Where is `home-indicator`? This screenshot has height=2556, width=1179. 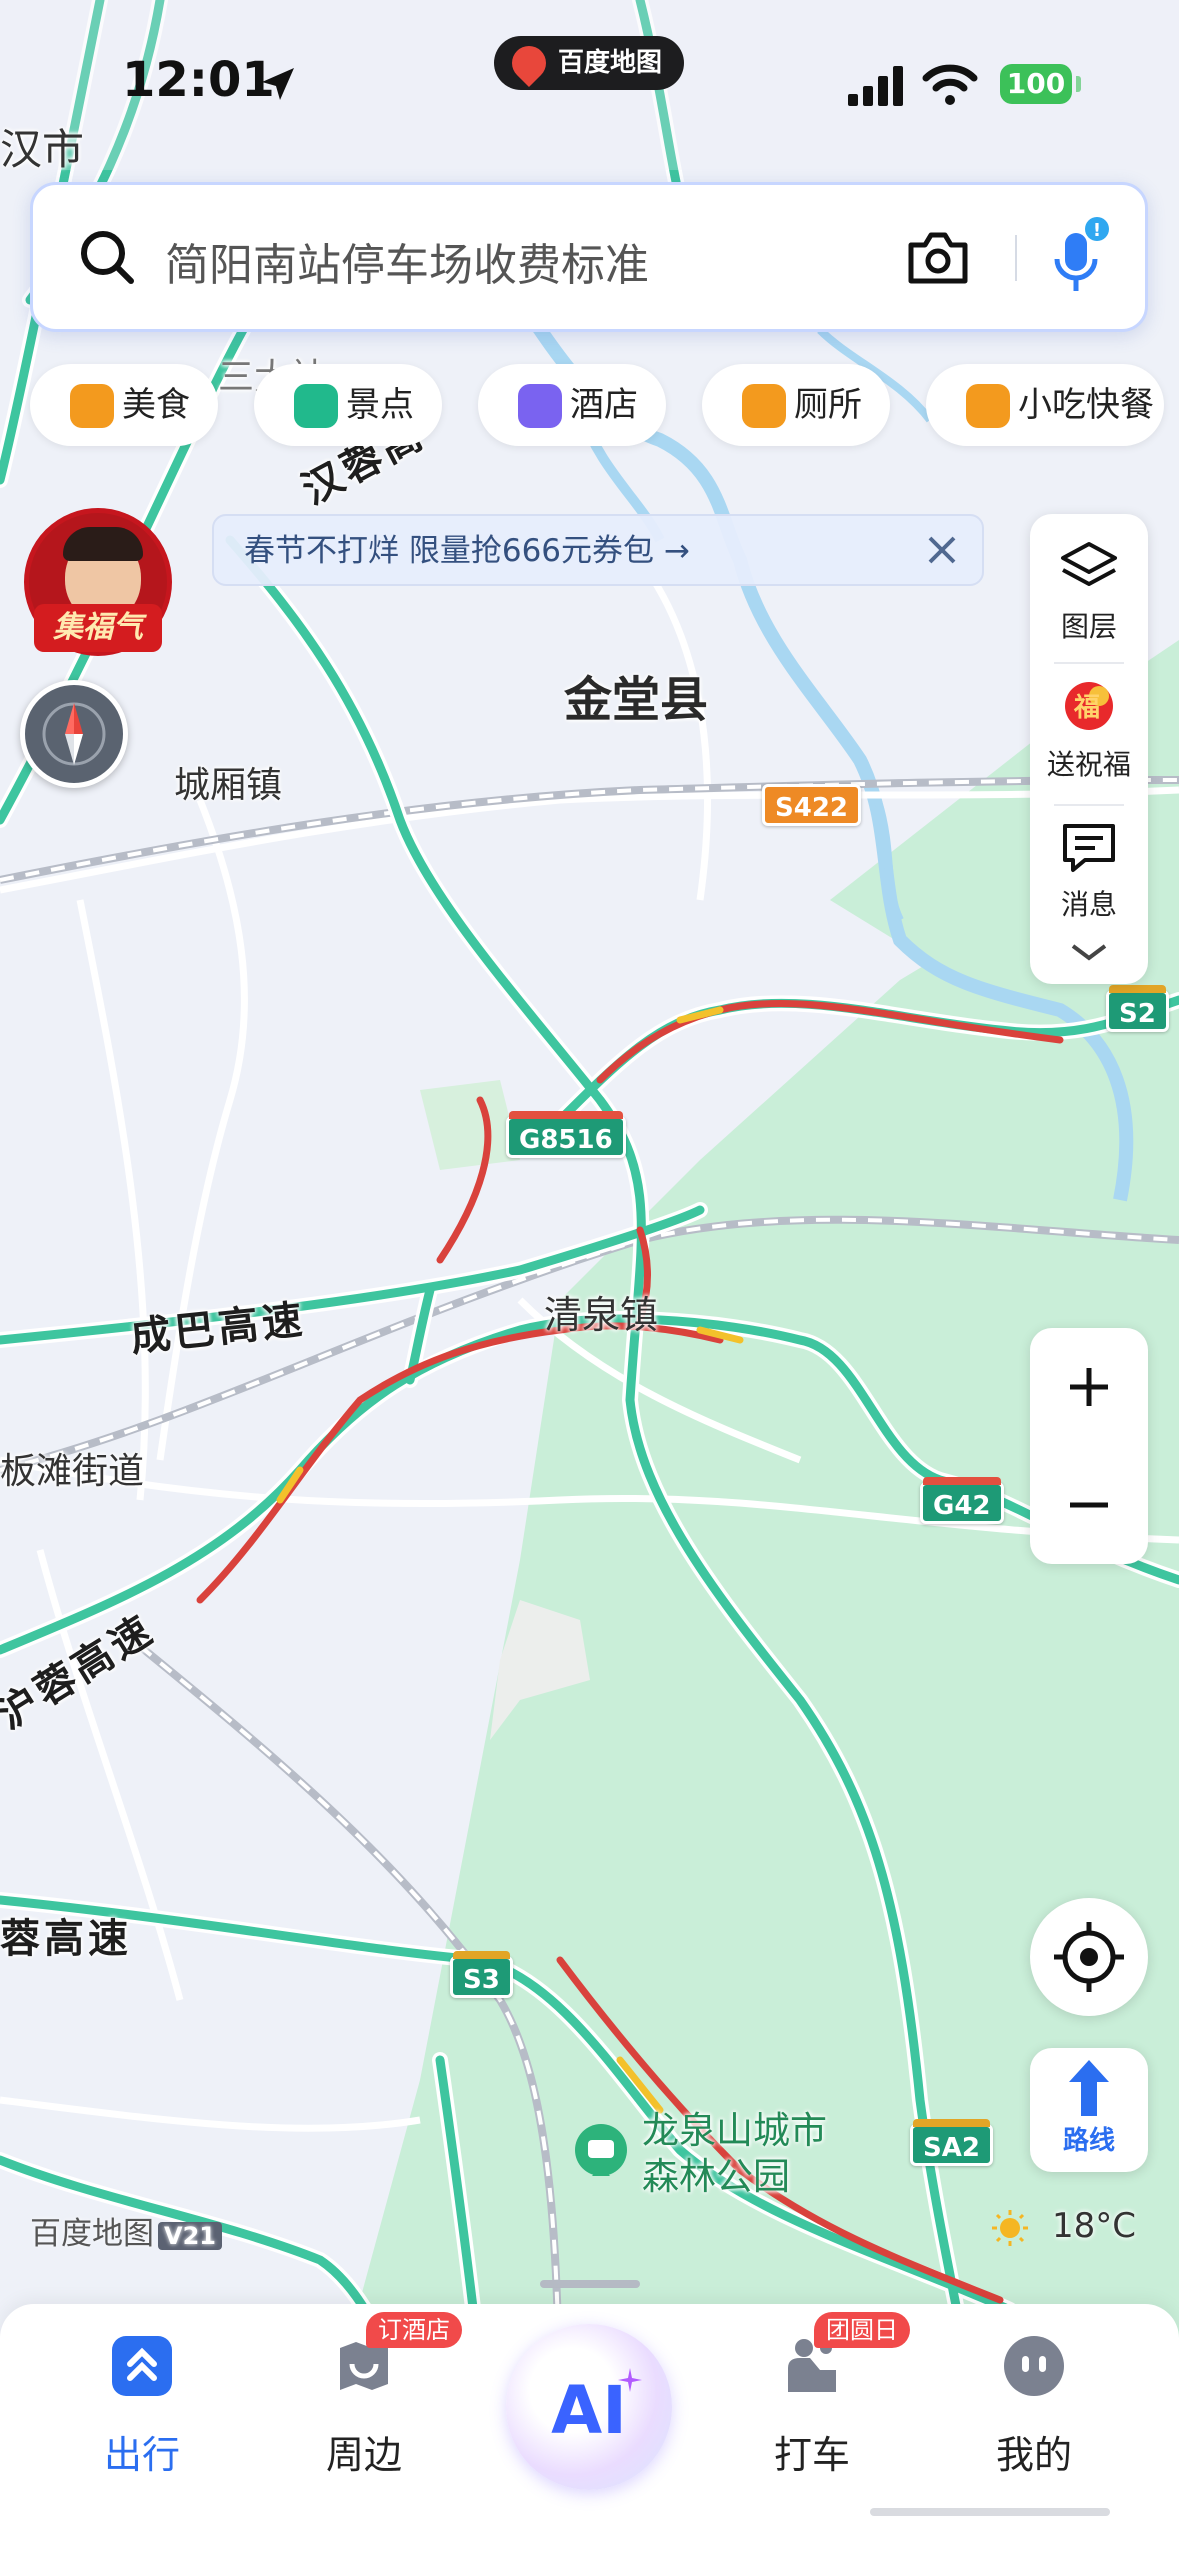 home-indicator is located at coordinates (990, 2512).